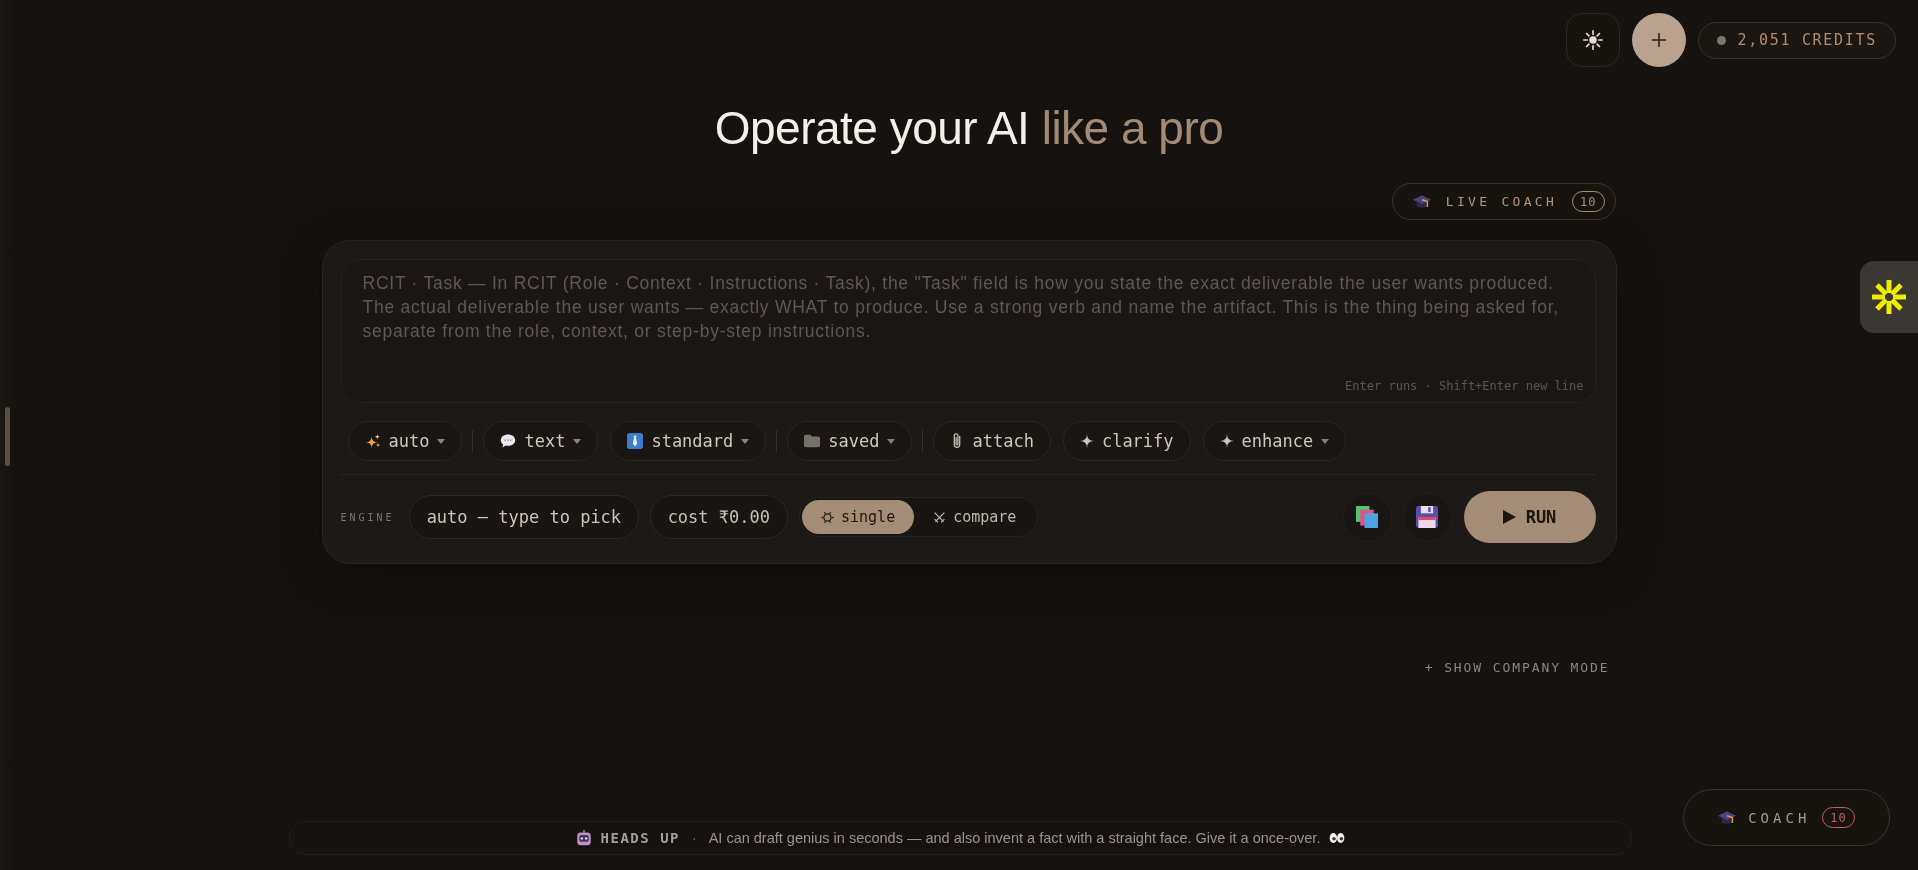  I want to click on asterisk-icon, so click(1889, 297).